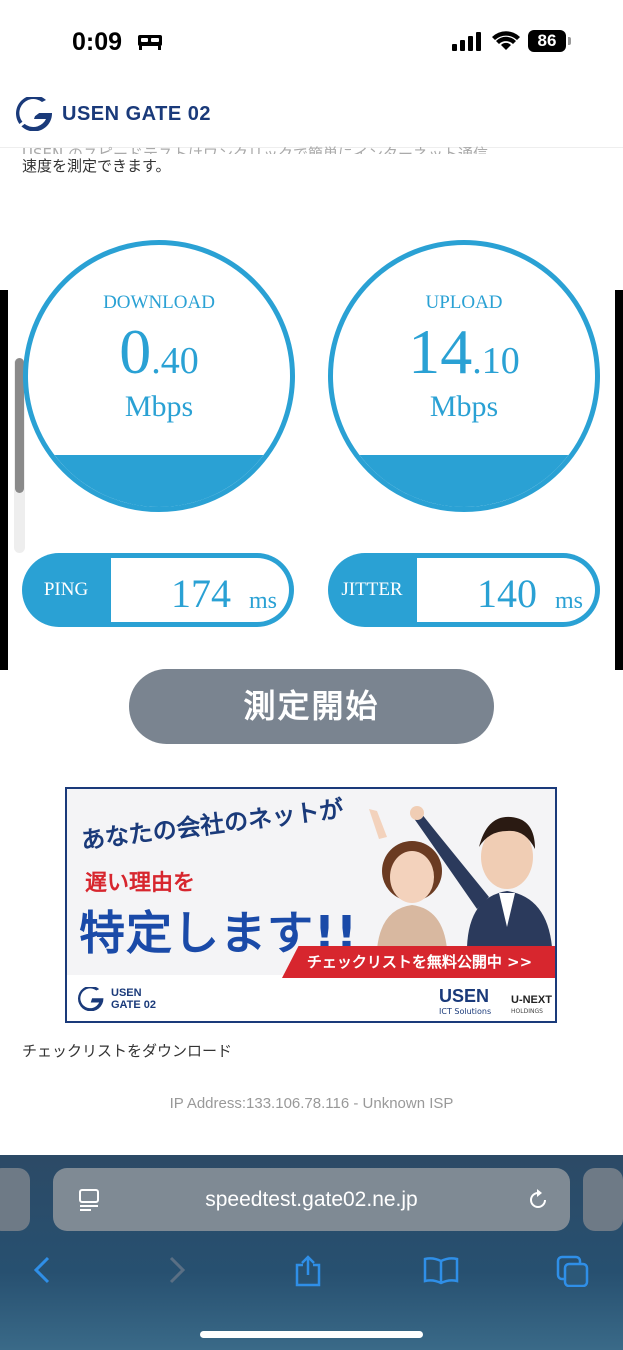  Describe the element at coordinates (159, 302) in the screenshot. I see `download-title: DOWNLOAD` at that location.